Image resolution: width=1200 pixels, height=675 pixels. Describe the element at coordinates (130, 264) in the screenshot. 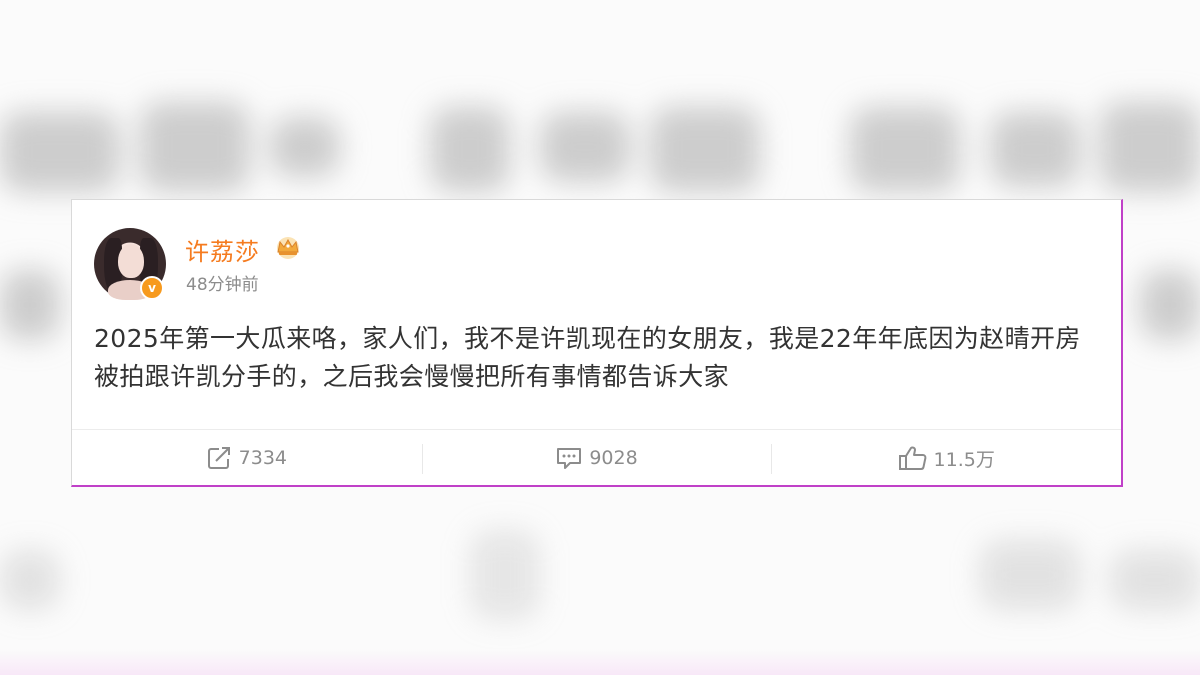

I see `avatar: v` at that location.